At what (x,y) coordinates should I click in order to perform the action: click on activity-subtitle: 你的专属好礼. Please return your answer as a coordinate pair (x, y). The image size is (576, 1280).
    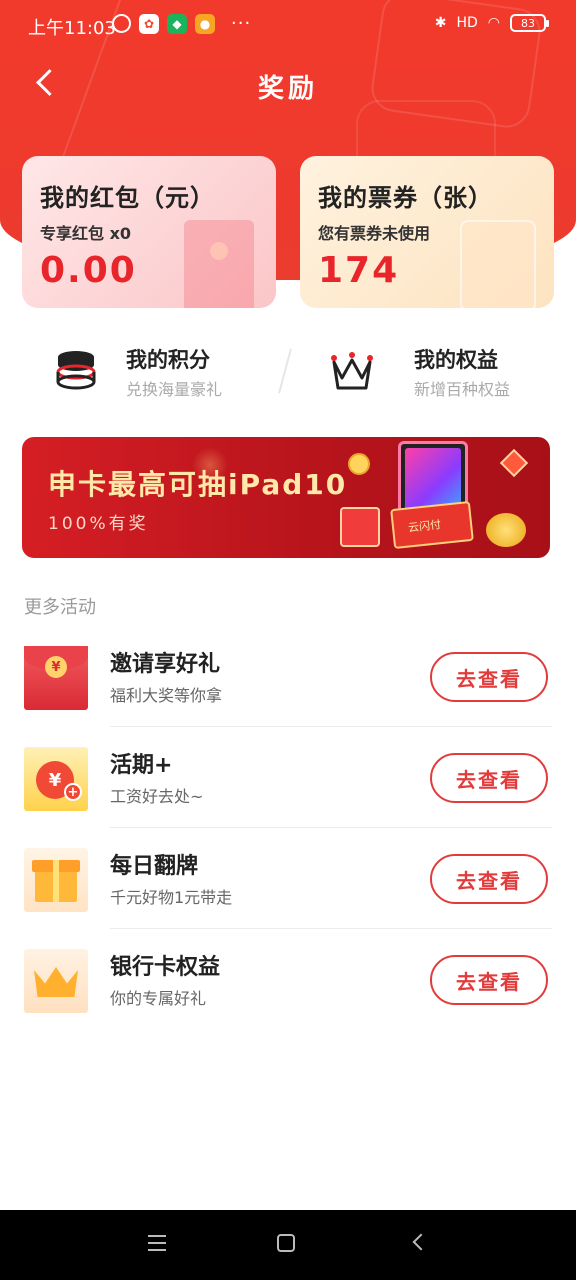
    Looking at the image, I should click on (158, 998).